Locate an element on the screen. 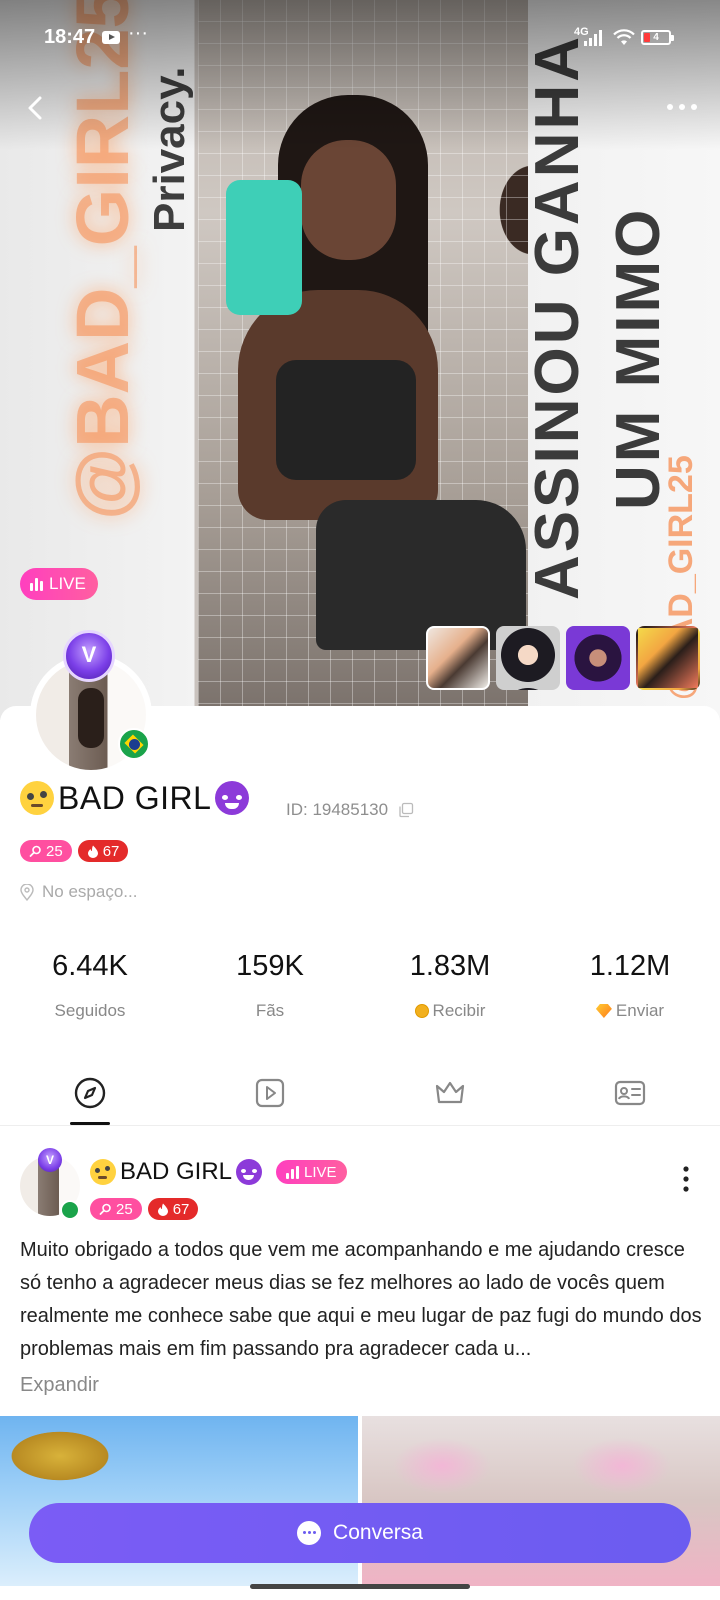 The image size is (720, 1600). wifi-icon is located at coordinates (624, 37).